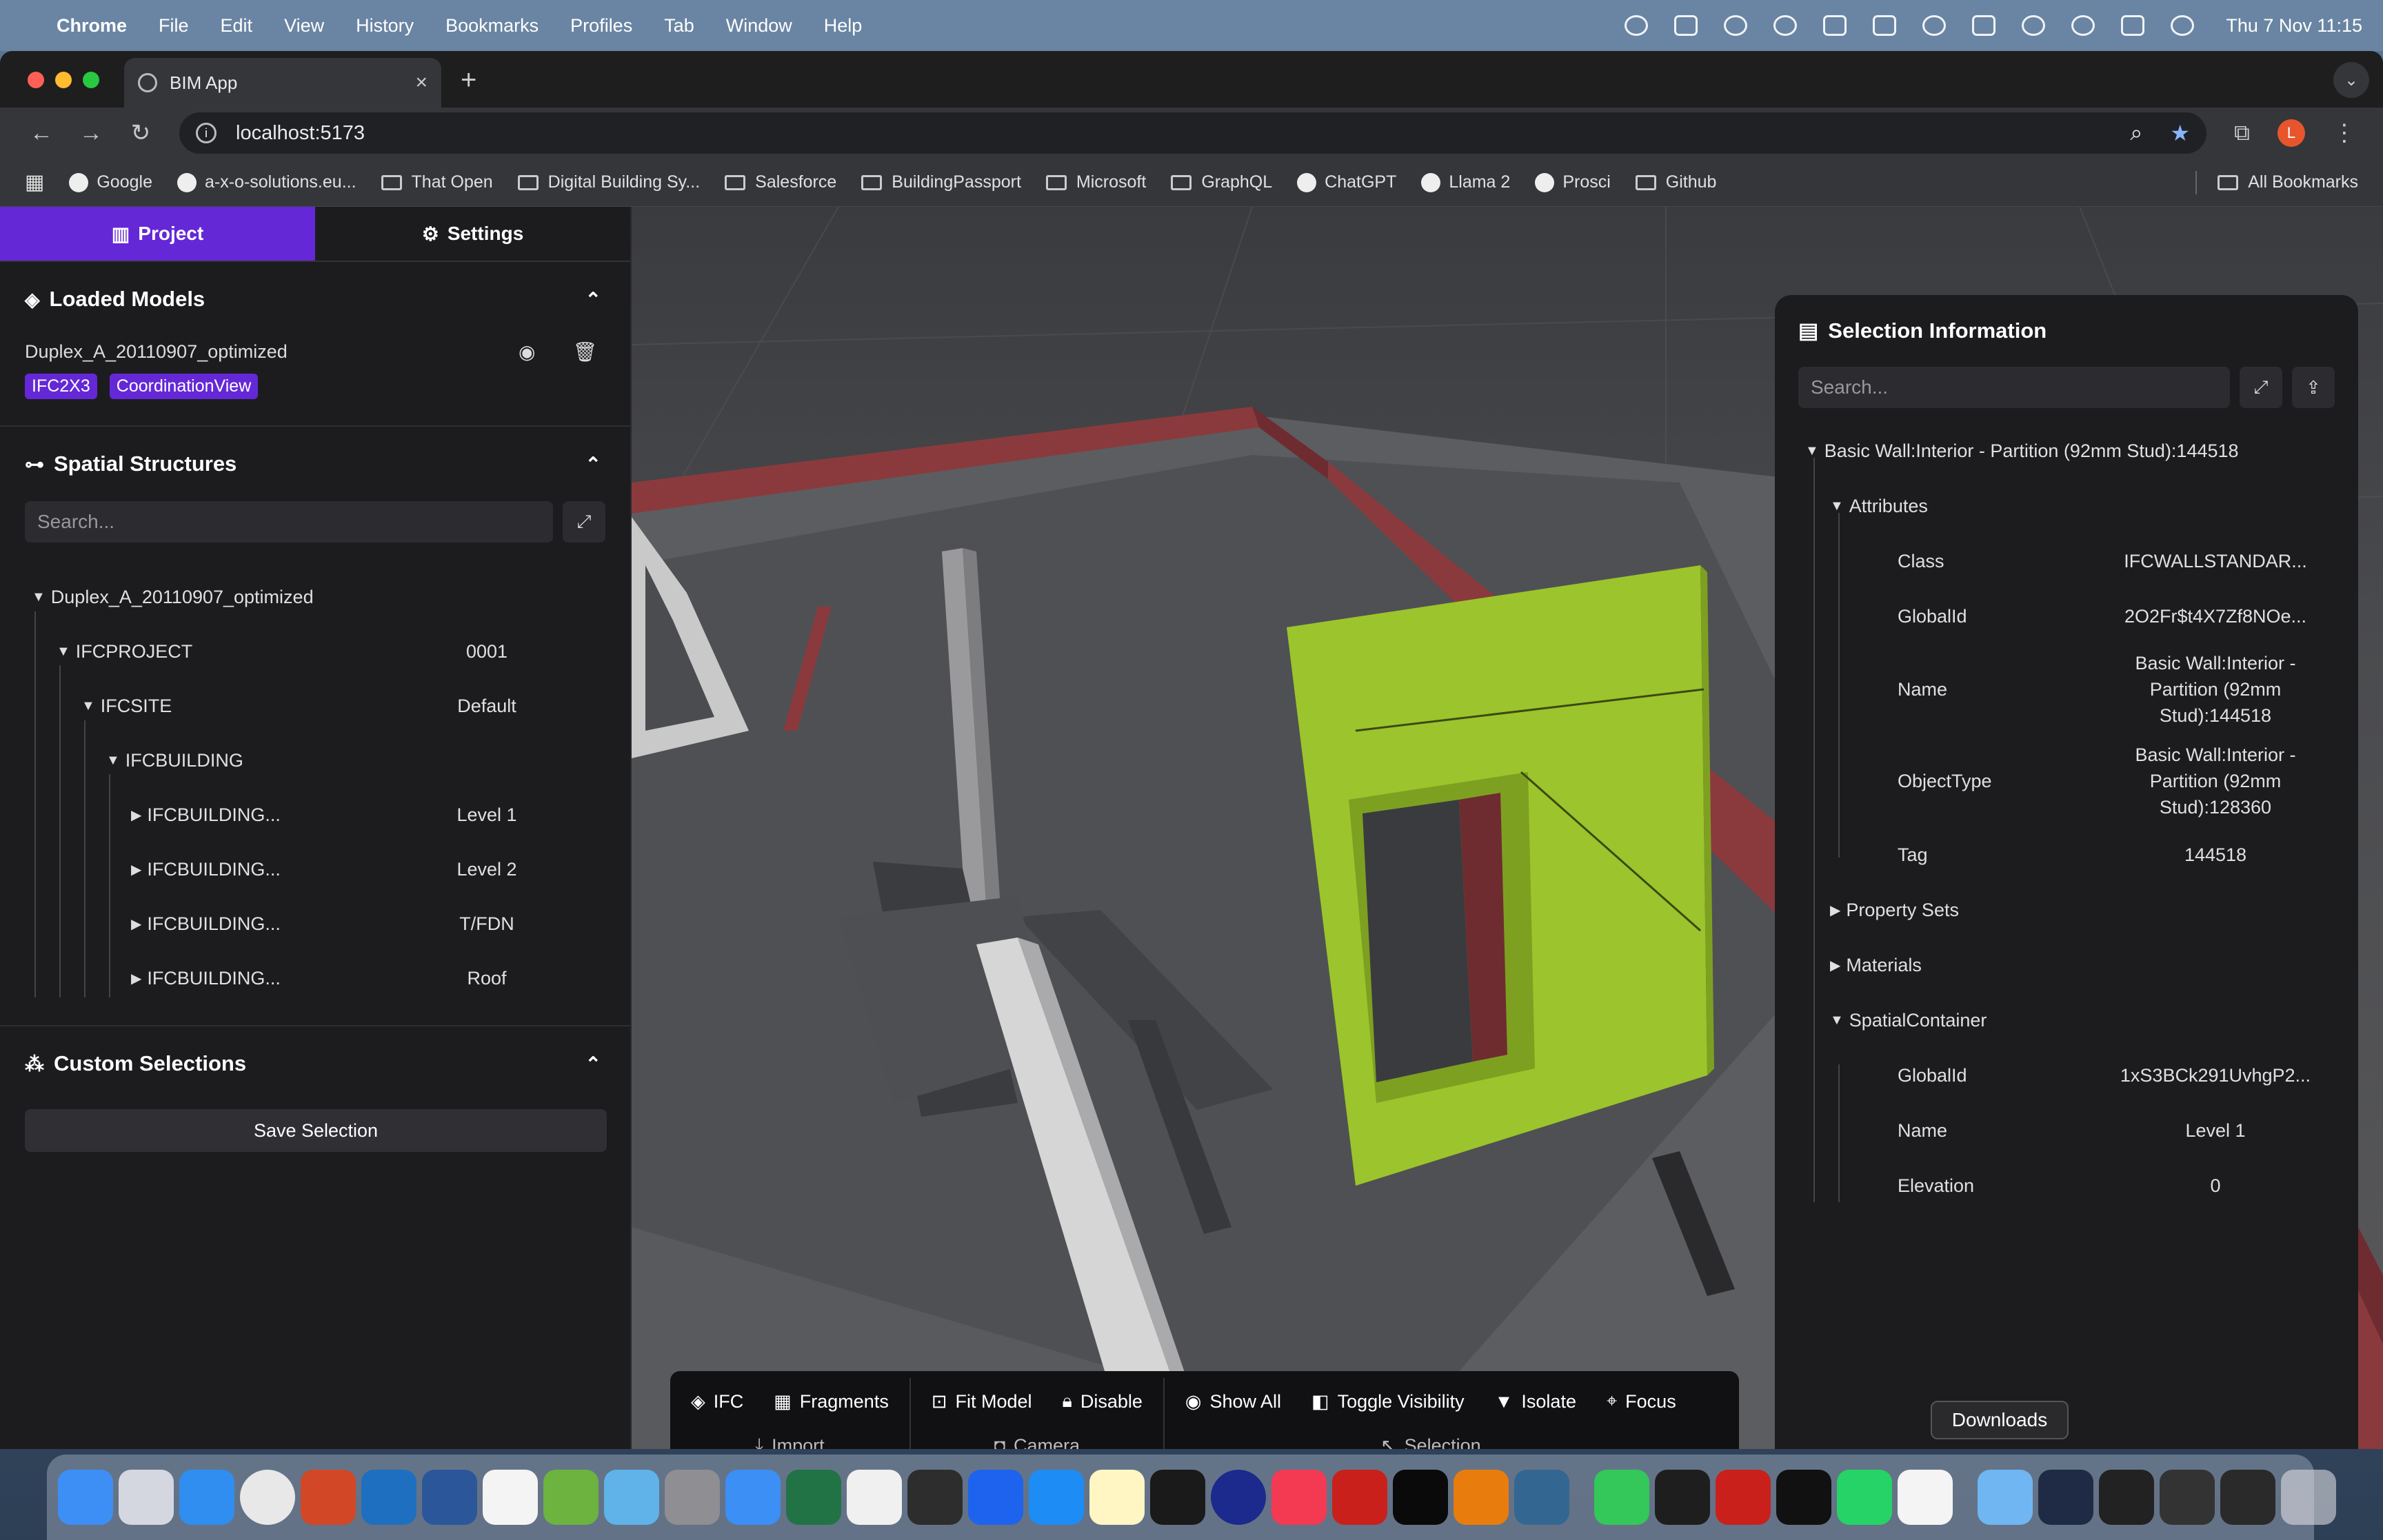  I want to click on control-center-icon, so click(2133, 26).